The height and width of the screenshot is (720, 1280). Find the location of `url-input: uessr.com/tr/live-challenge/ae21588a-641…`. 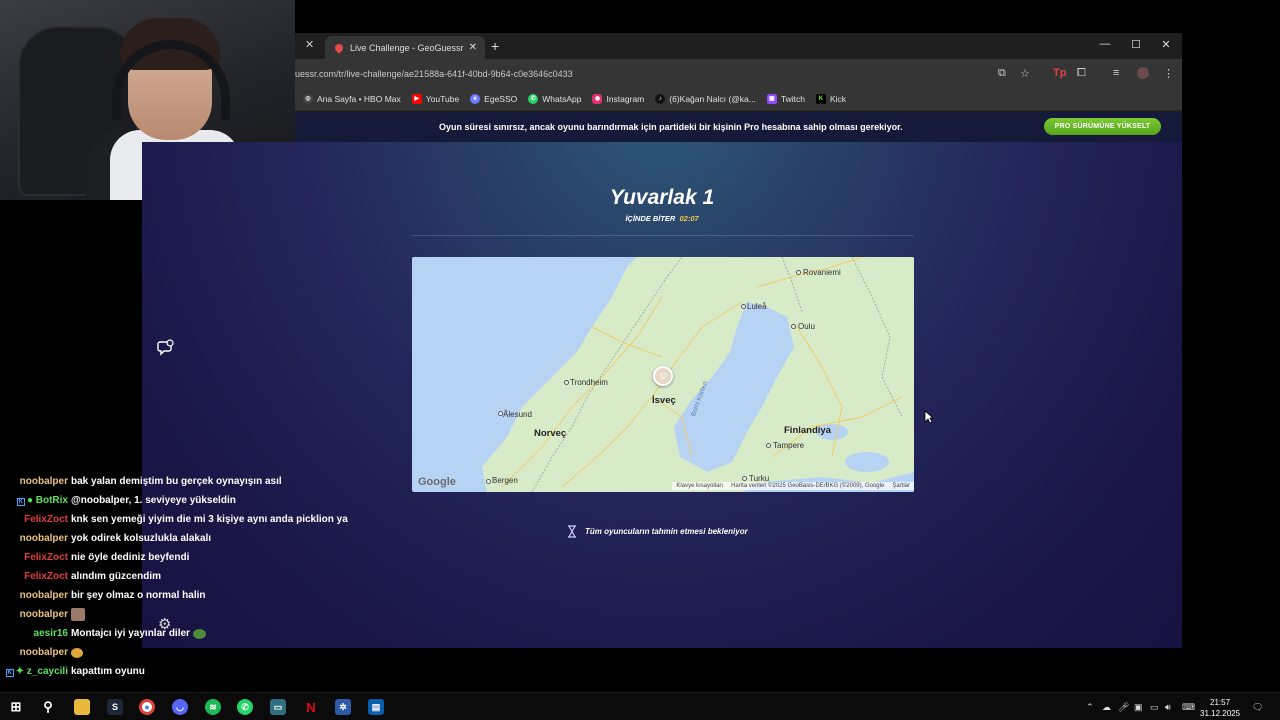

url-input: uessr.com/tr/live-challenge/ae21588a-641… is located at coordinates (434, 74).